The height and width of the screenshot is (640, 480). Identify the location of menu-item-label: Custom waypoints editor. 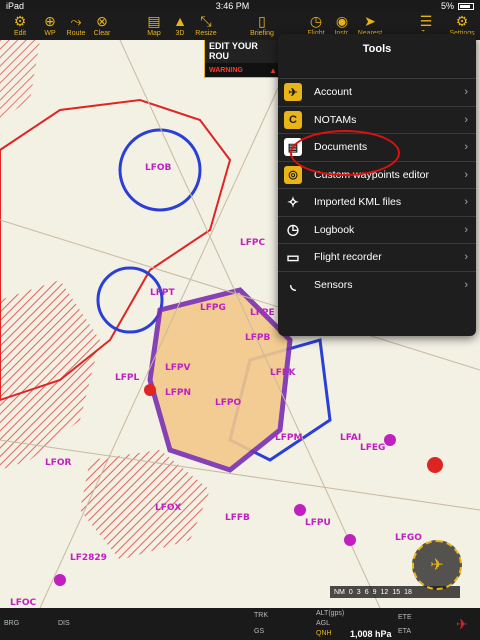
(371, 174).